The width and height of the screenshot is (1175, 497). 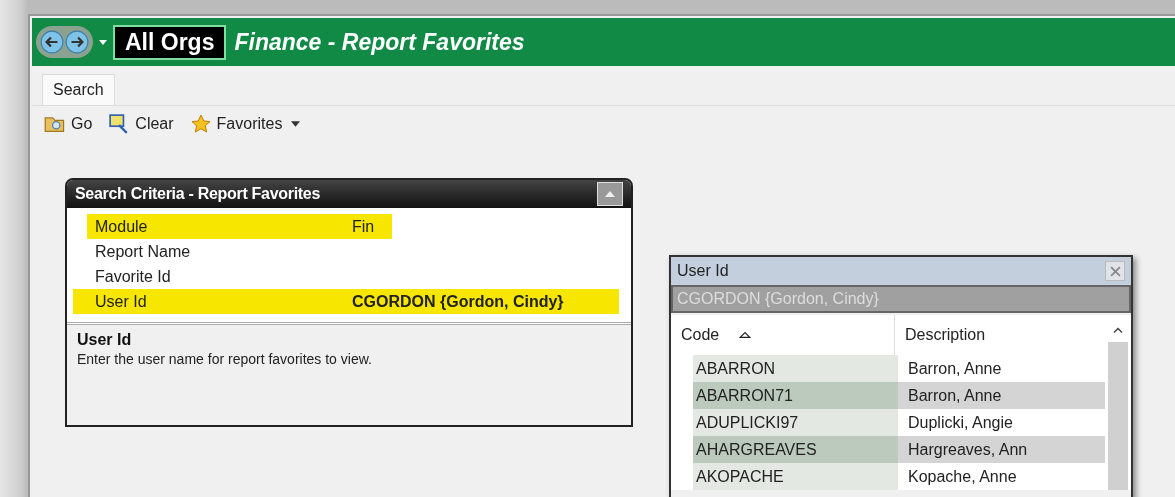 I want to click on field-label: Favorite Id, so click(x=133, y=276).